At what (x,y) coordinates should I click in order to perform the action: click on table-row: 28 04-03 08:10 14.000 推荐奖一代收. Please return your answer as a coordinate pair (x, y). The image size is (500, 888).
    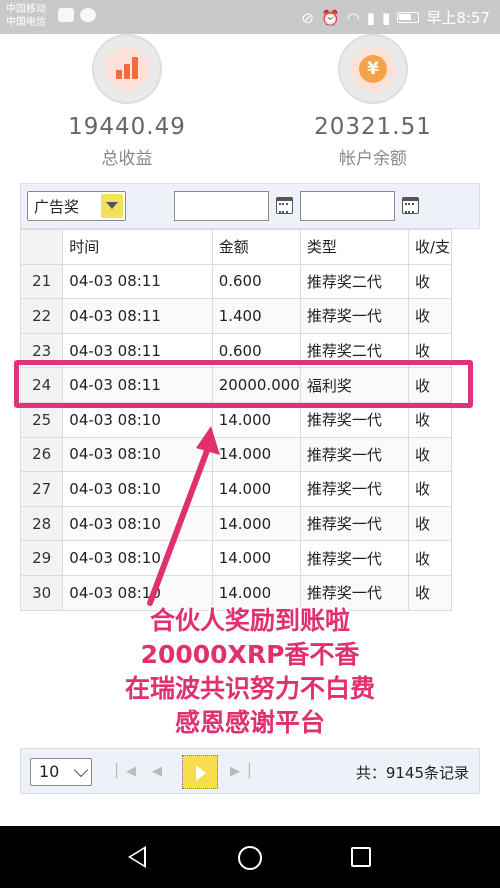
    Looking at the image, I should click on (235, 523).